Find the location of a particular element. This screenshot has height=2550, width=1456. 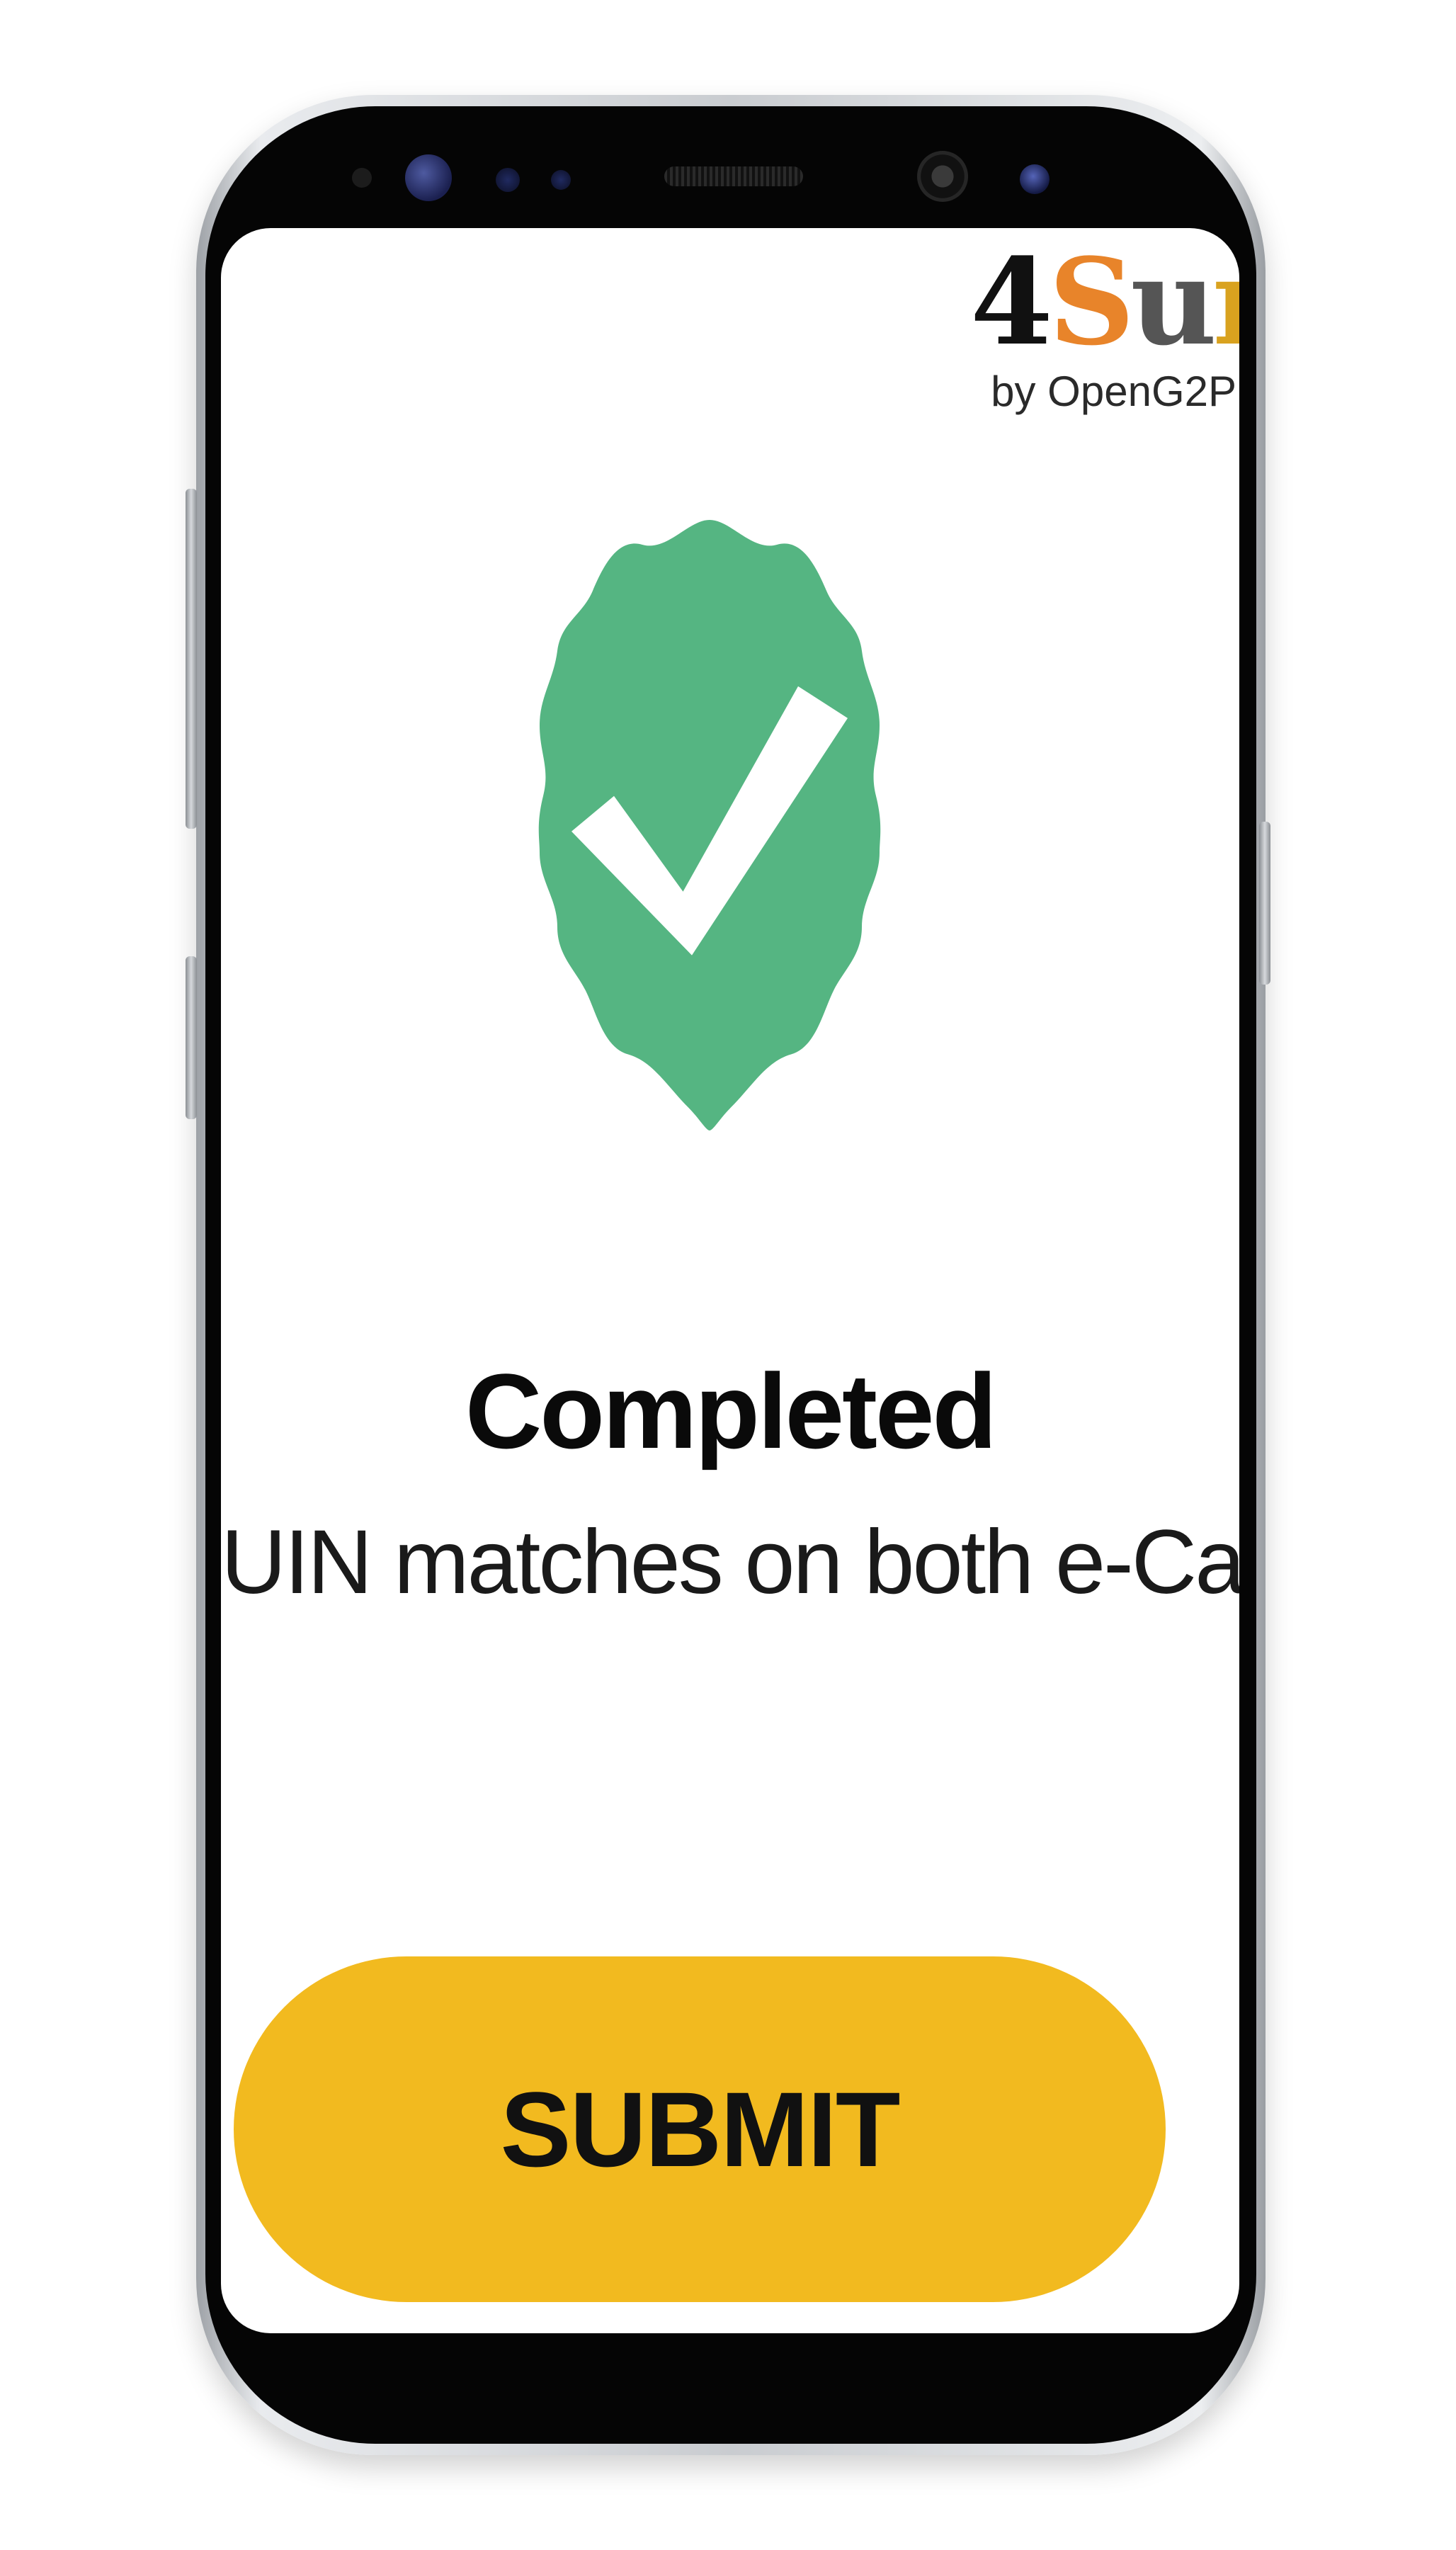

power-button is located at coordinates (1265, 903).